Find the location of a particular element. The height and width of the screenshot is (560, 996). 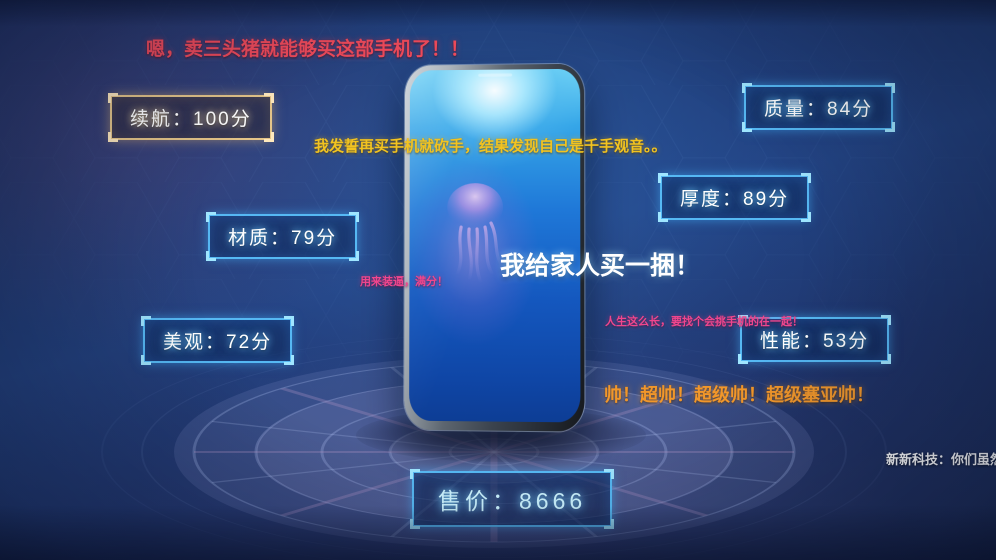

stat-badge-label: 材质：79分 is located at coordinates (283, 238).